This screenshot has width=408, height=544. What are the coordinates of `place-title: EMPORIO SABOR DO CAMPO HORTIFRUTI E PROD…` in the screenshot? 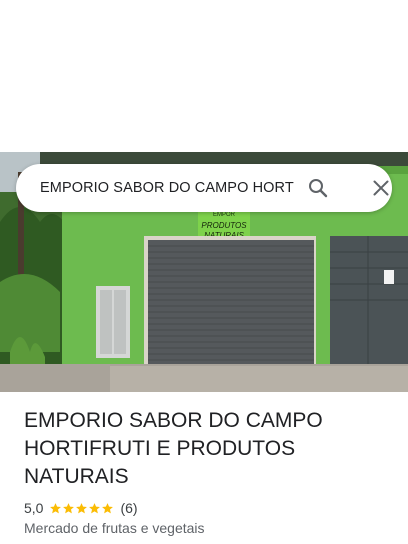 It's located at (173, 448).